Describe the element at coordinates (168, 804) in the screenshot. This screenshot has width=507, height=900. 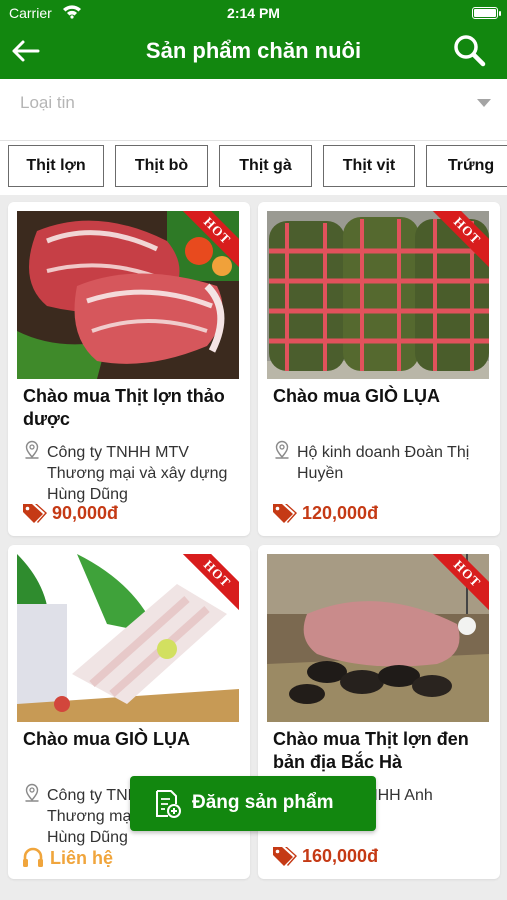
I see `add-document-icon` at that location.